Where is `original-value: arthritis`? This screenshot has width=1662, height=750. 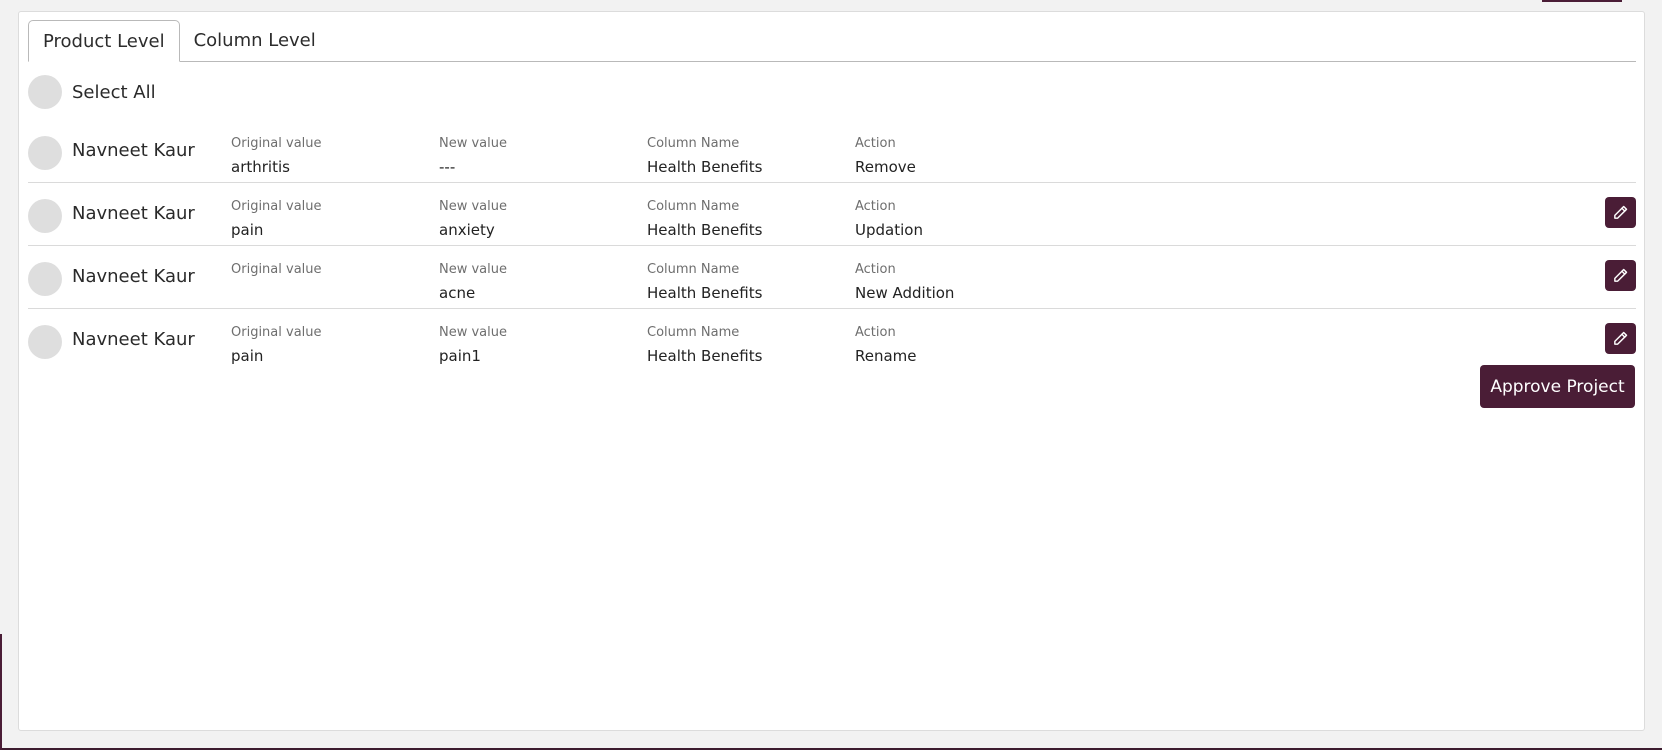
original-value: arthritis is located at coordinates (260, 167).